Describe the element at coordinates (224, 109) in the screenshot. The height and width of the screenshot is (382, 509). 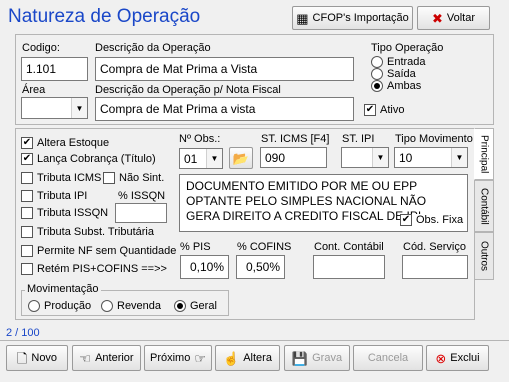
I see `descricao-nf-field: Compra de Mat Prima a vista` at that location.